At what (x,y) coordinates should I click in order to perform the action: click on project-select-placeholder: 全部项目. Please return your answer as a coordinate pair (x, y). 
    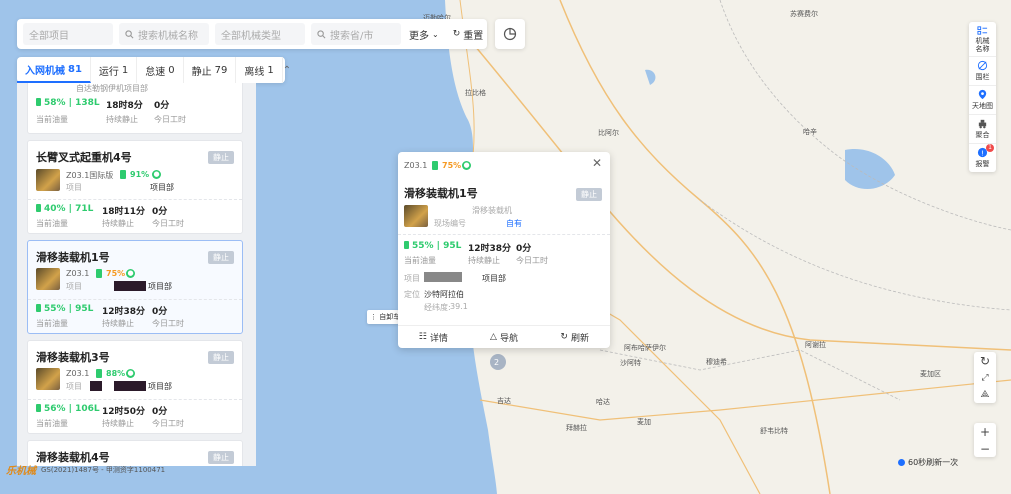
    Looking at the image, I should click on (49, 36).